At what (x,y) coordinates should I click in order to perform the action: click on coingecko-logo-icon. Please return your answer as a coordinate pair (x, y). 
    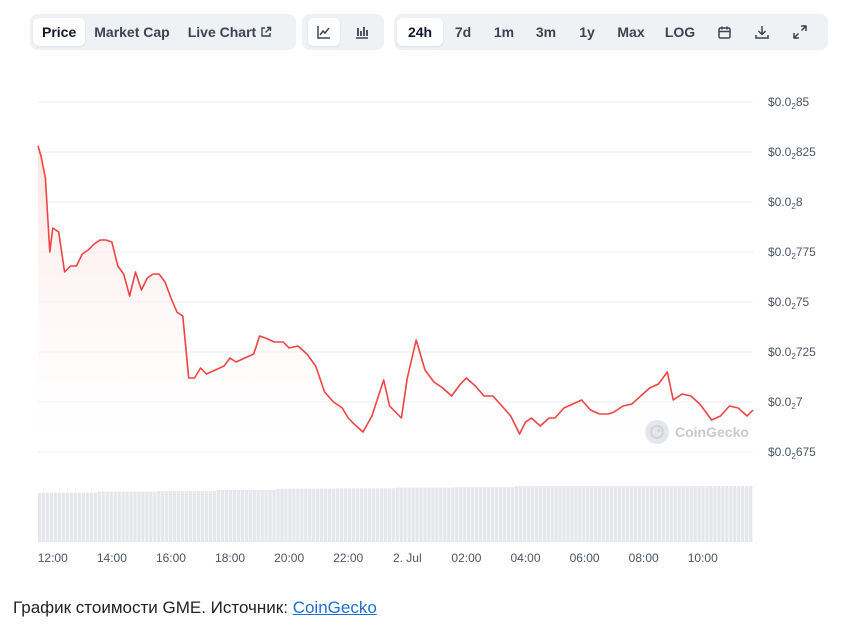
    Looking at the image, I should click on (657, 432).